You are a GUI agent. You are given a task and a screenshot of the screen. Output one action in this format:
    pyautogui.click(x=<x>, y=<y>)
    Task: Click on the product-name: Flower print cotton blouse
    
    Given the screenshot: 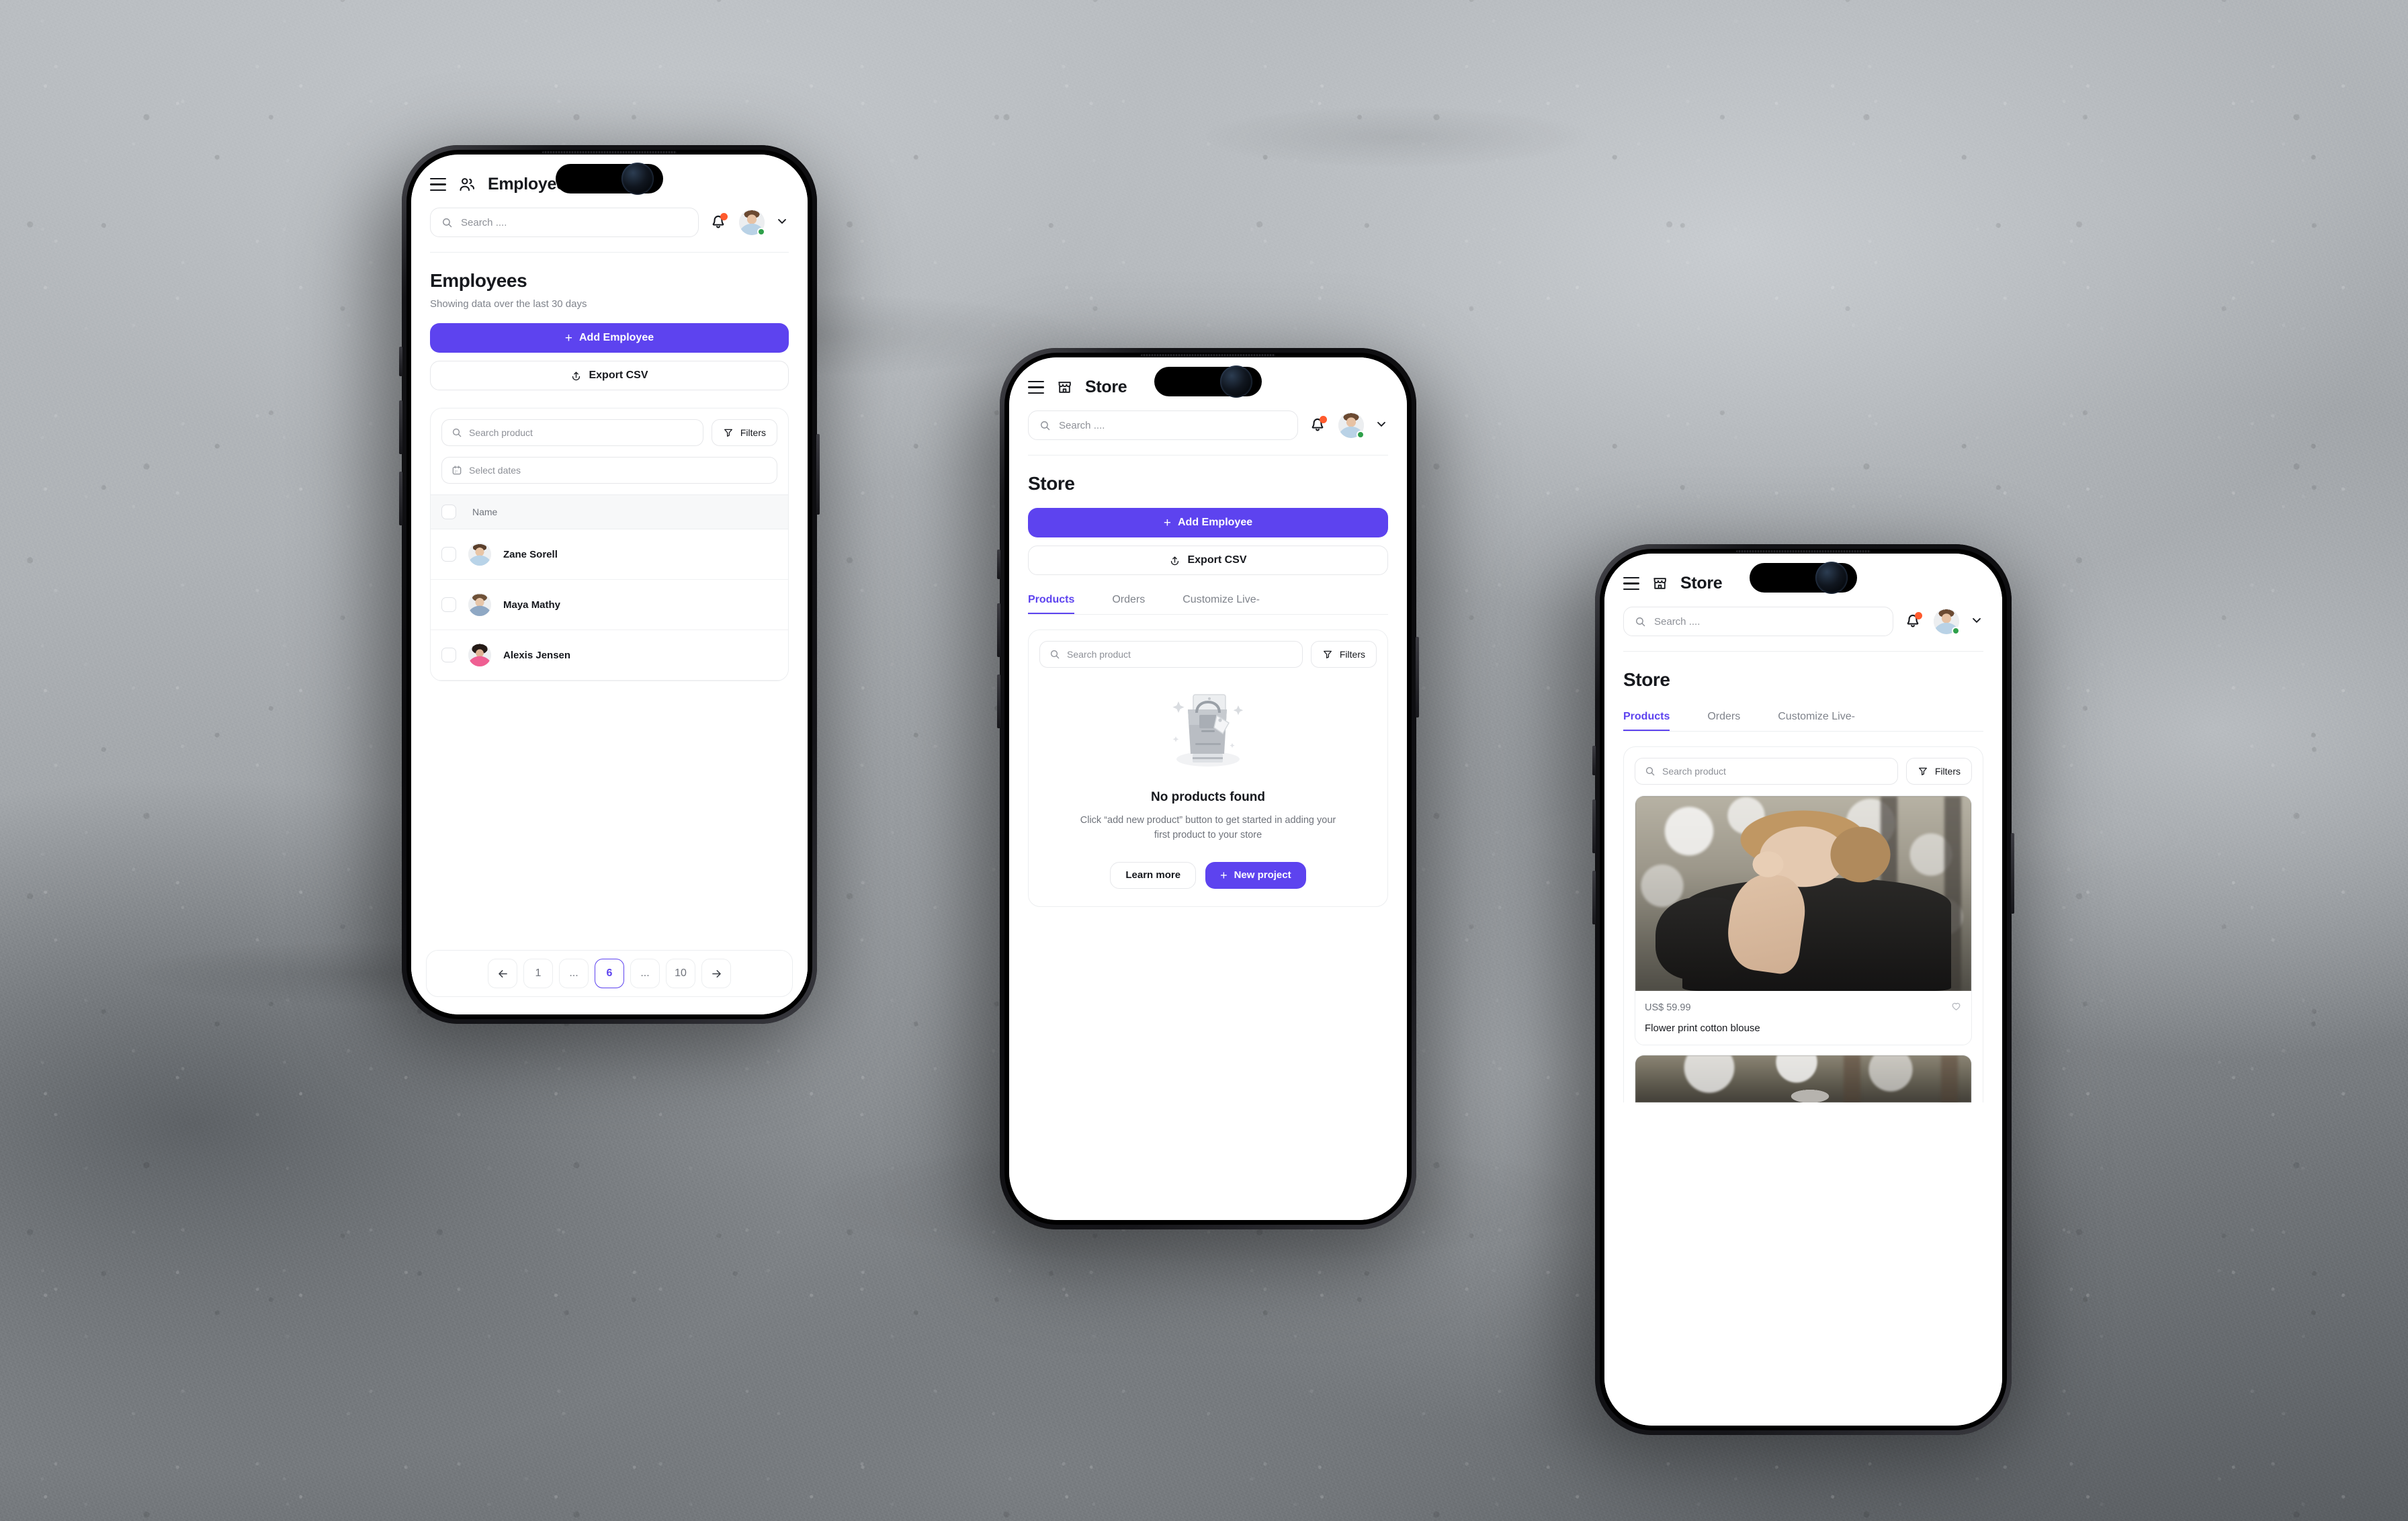 What is the action you would take?
    pyautogui.click(x=1702, y=1028)
    